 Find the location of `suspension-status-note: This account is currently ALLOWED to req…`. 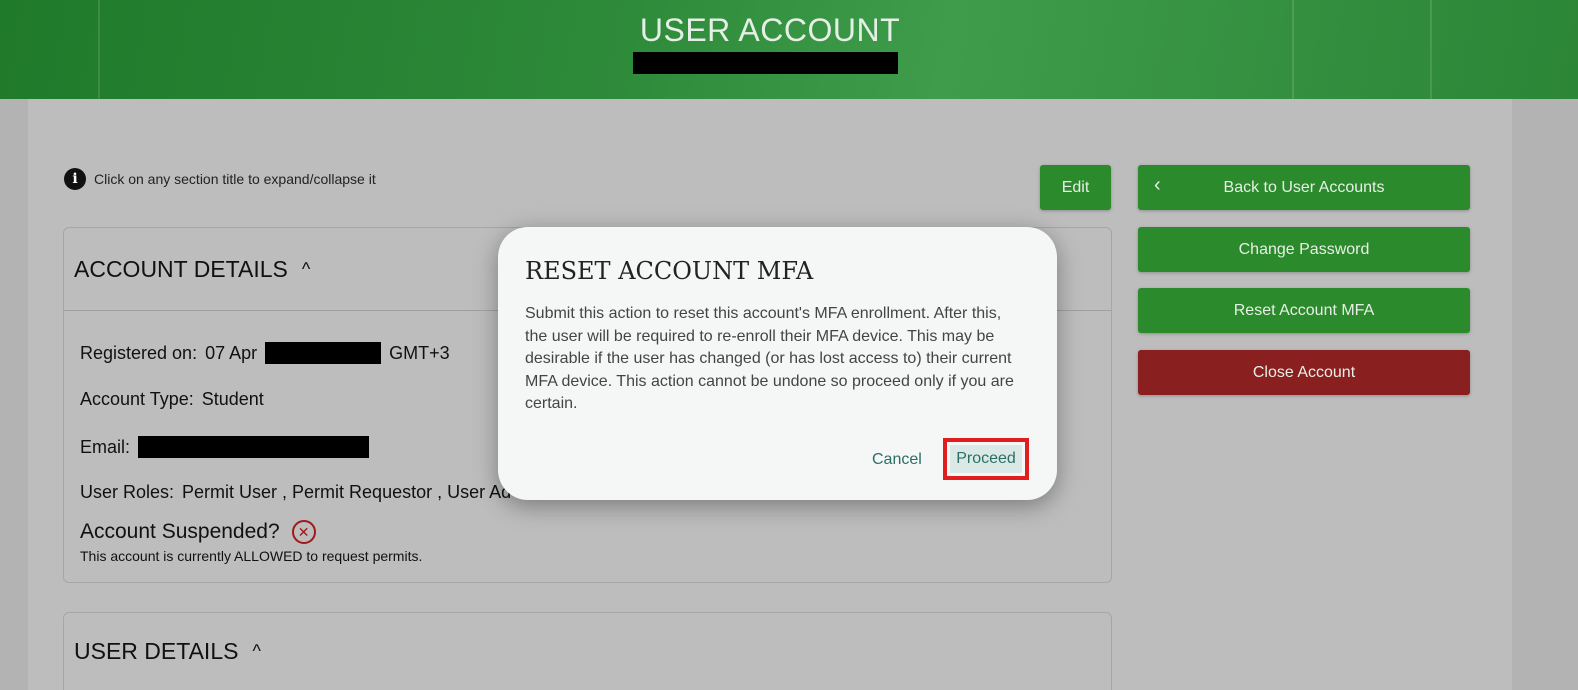

suspension-status-note: This account is currently ALLOWED to req… is located at coordinates (251, 556).